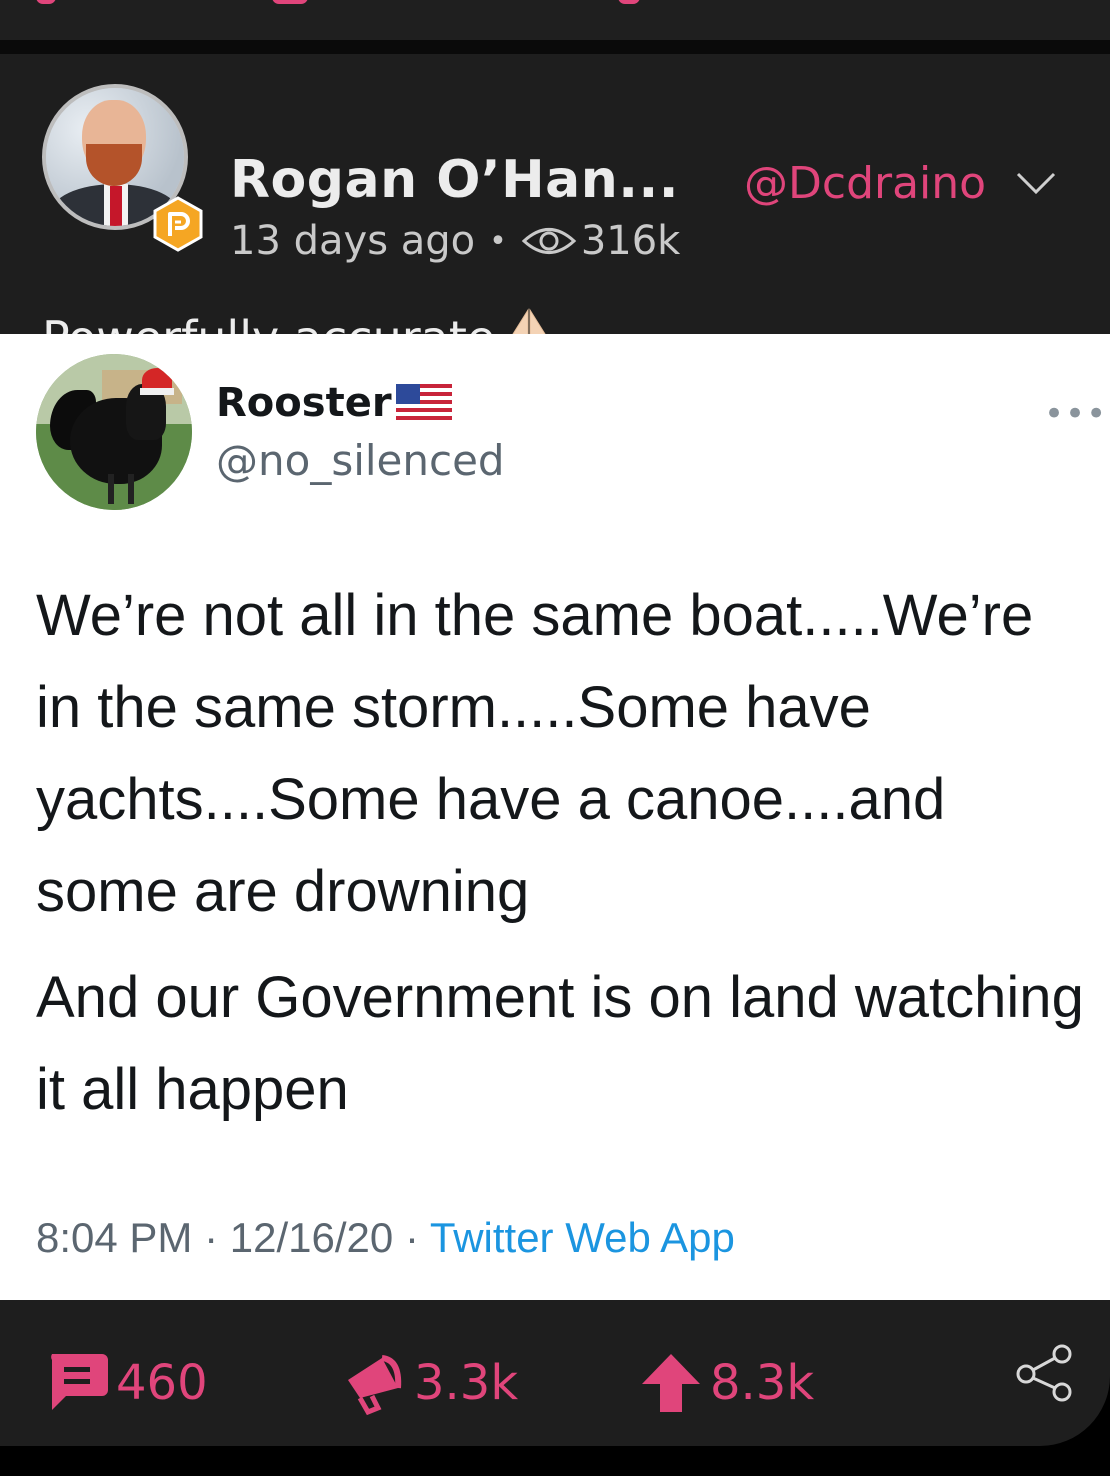 Image resolution: width=1110 pixels, height=1476 pixels. Describe the element at coordinates (423, 403) in the screenshot. I see `us-flag-icon` at that location.